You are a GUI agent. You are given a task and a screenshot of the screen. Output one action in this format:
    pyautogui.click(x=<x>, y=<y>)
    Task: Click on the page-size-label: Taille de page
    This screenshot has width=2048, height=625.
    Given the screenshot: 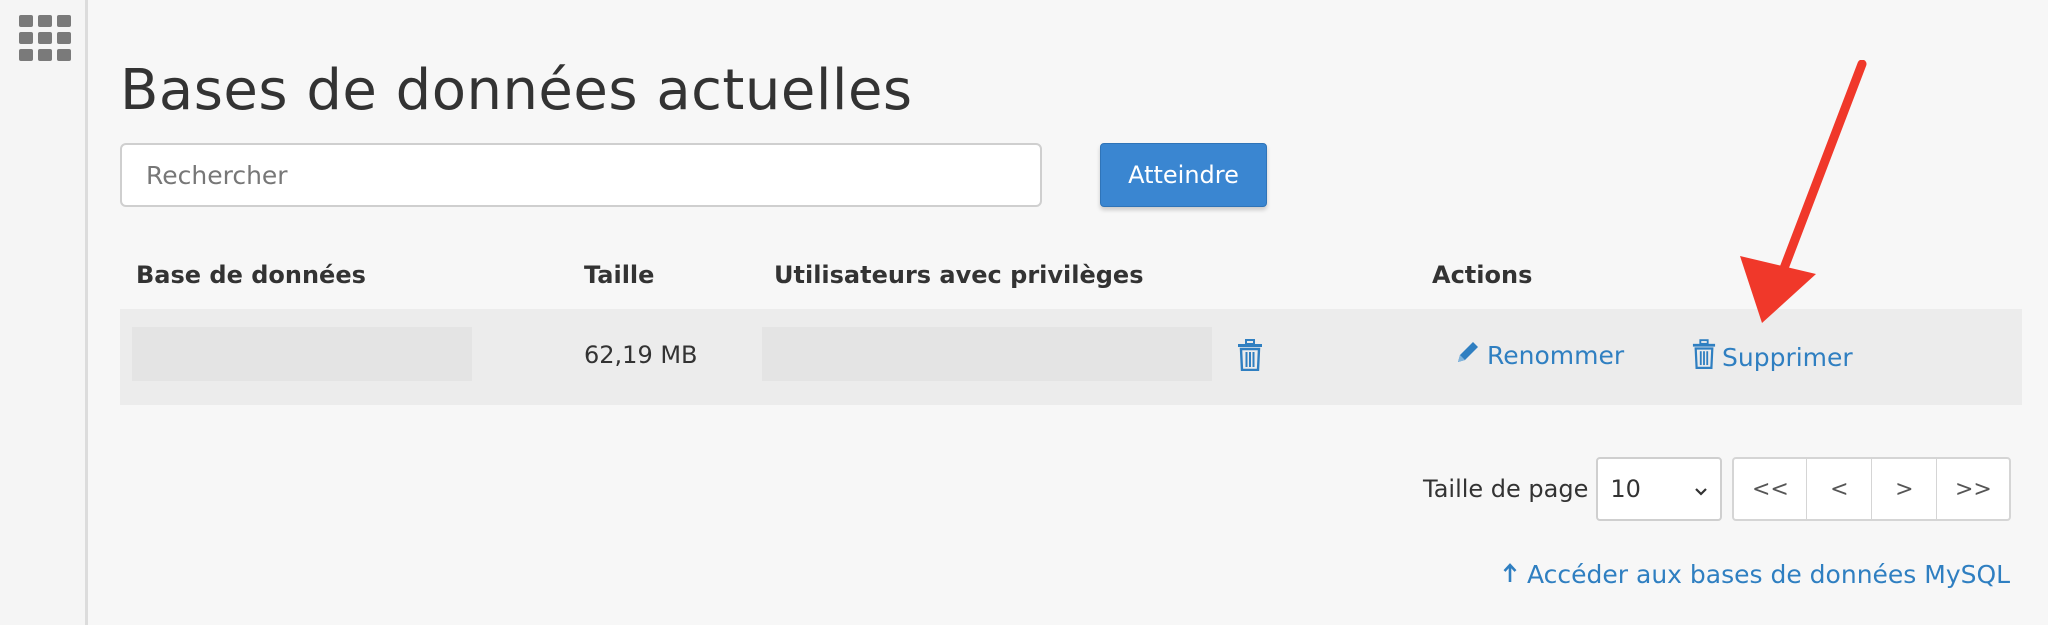 What is the action you would take?
    pyautogui.click(x=1506, y=489)
    